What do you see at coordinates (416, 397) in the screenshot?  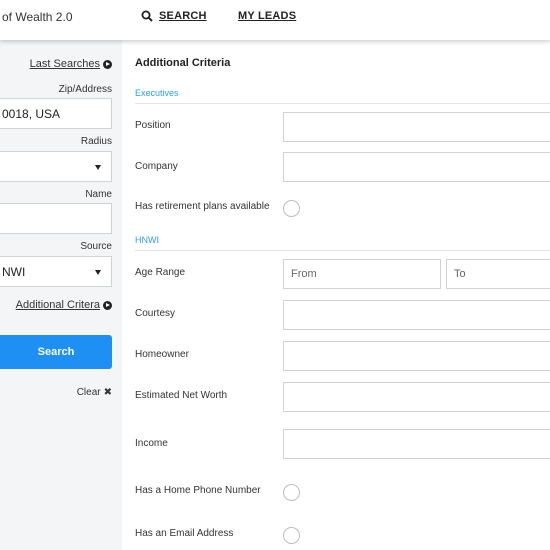 I see `net-worth-input` at bounding box center [416, 397].